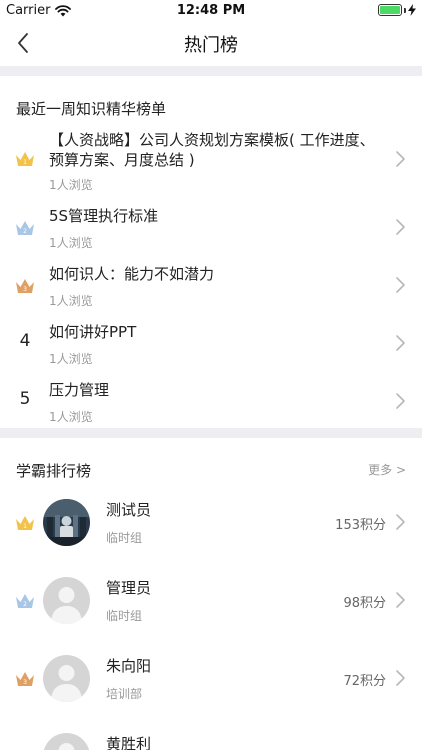 The width and height of the screenshot is (422, 750). I want to click on user-name: 朱向阳, so click(129, 666).